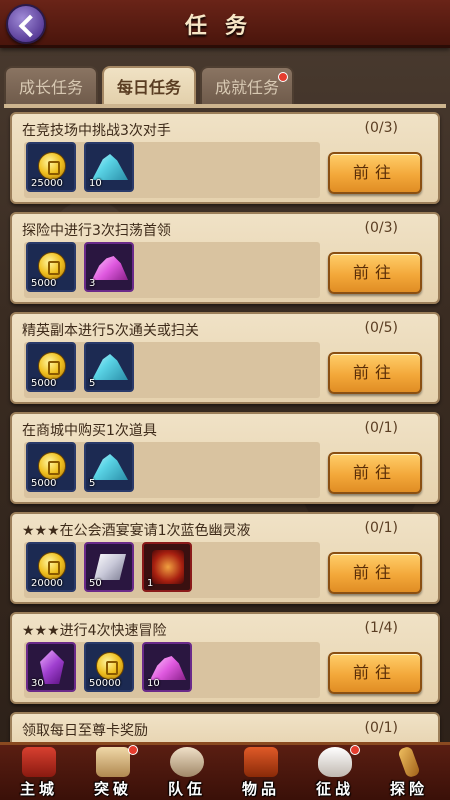 The image size is (450, 800). What do you see at coordinates (172, 270) in the screenshot?
I see `reward-area: 5000 3` at bounding box center [172, 270].